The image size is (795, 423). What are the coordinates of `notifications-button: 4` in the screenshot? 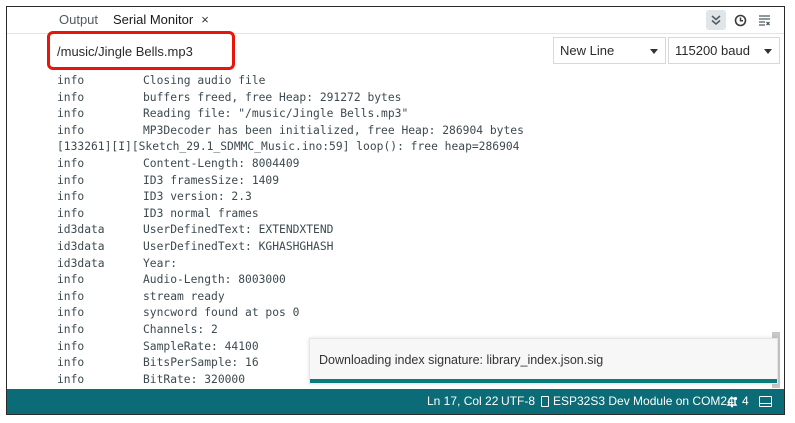 It's located at (737, 401).